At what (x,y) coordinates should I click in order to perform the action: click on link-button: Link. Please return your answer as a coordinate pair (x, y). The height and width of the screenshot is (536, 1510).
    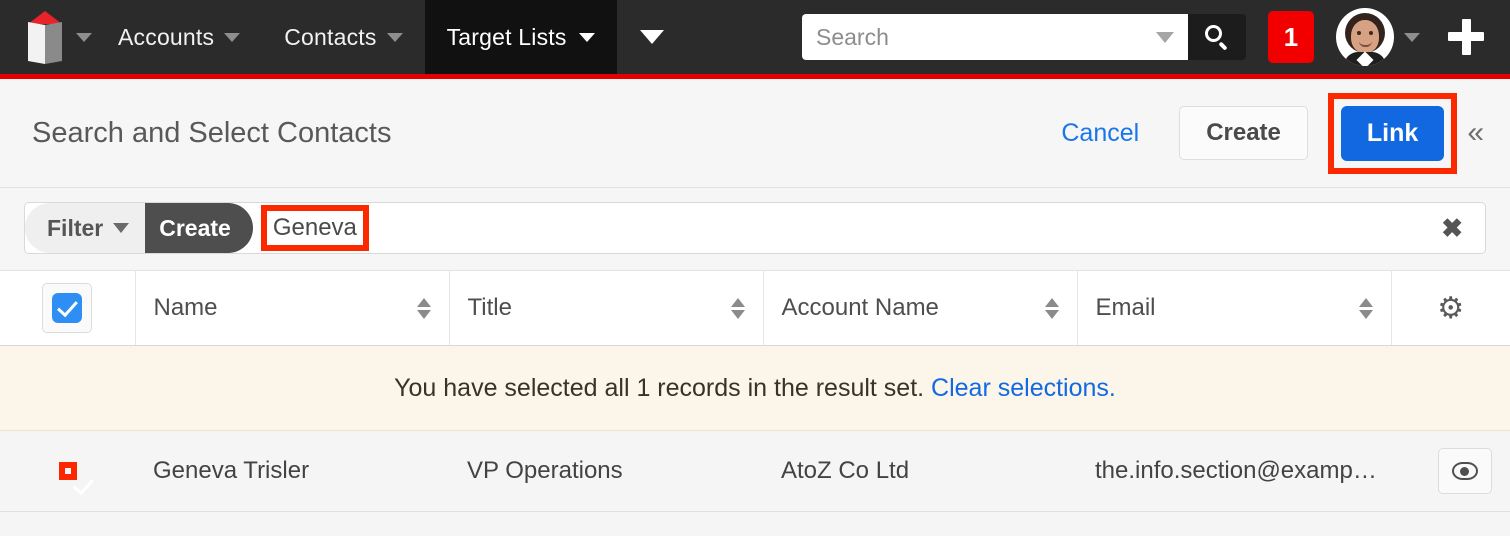
    Looking at the image, I should click on (1392, 133).